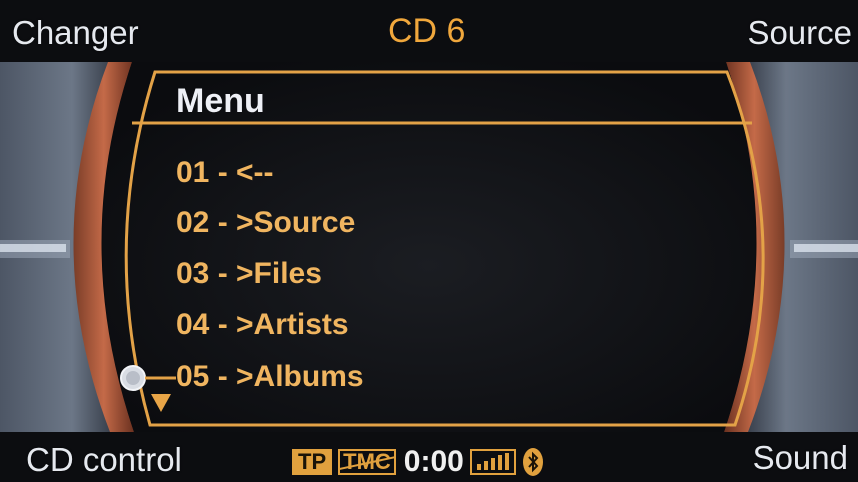 This screenshot has width=858, height=482. I want to click on menu-item-files: 03 - >Files, so click(249, 274).